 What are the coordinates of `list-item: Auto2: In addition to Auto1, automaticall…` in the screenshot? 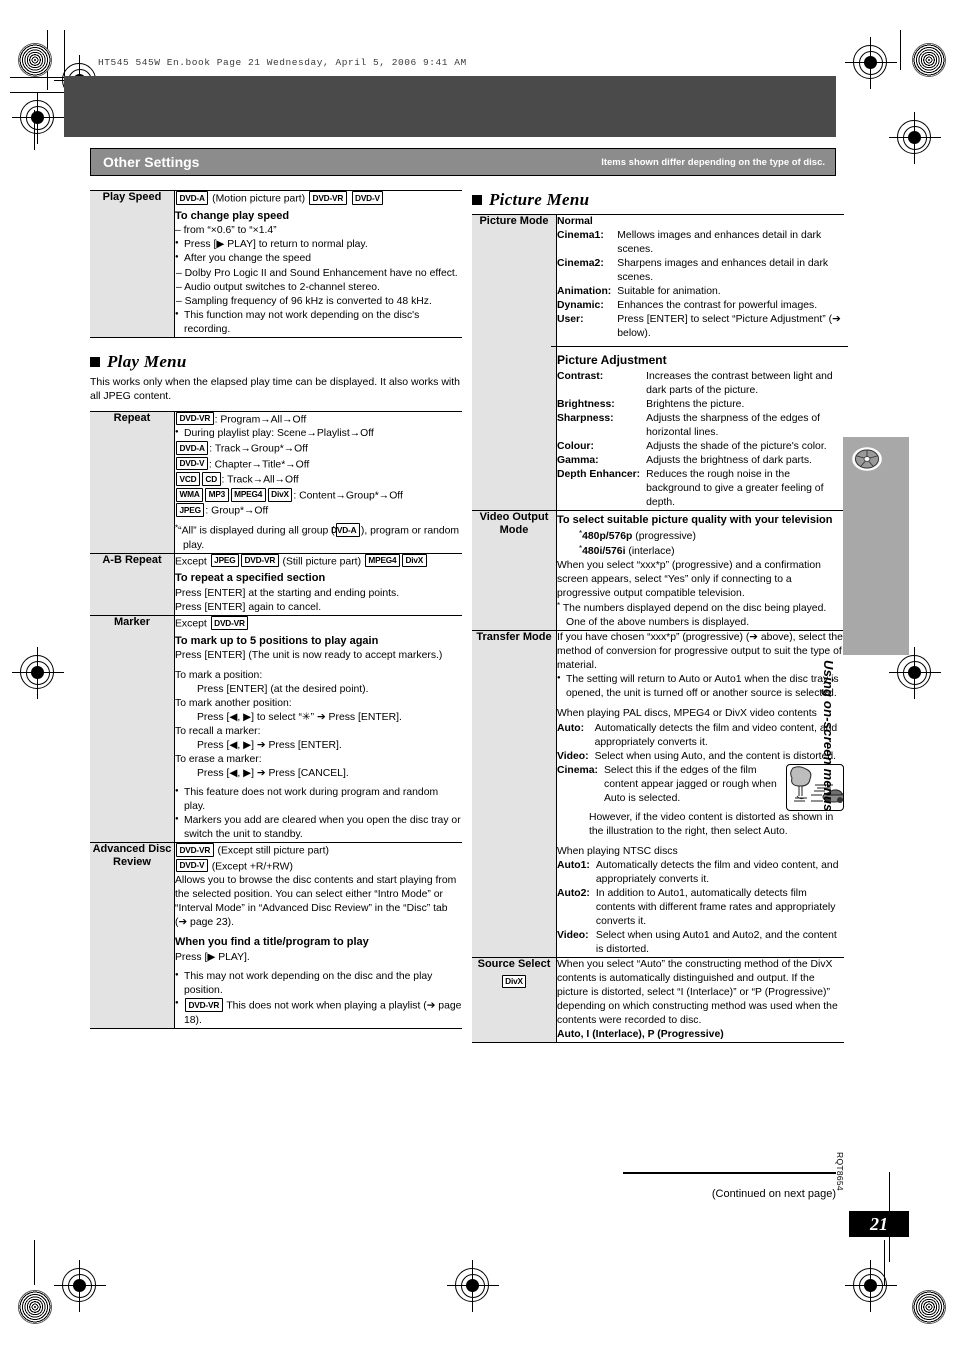 It's located at (700, 908).